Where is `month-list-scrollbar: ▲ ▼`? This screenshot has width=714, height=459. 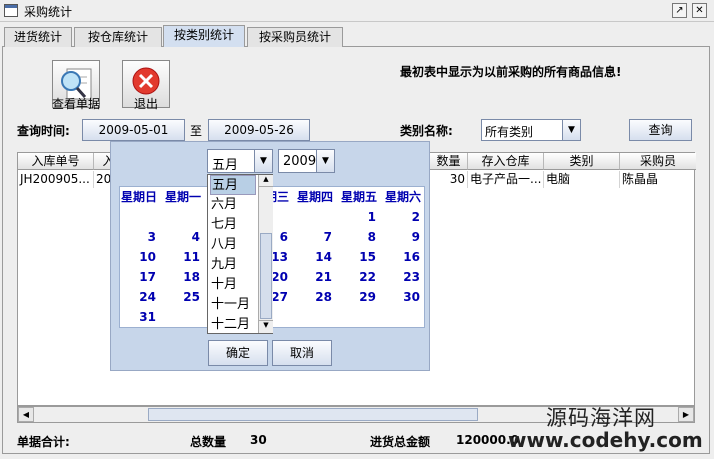
month-list-scrollbar: ▲ ▼ is located at coordinates (265, 254).